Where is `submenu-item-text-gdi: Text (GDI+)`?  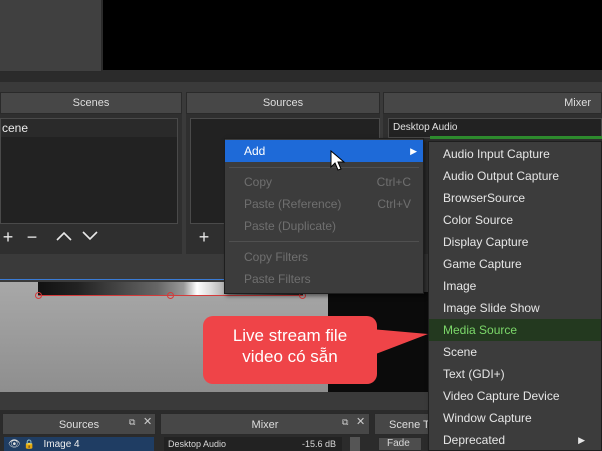
submenu-item-text-gdi: Text (GDI+) is located at coordinates (515, 374).